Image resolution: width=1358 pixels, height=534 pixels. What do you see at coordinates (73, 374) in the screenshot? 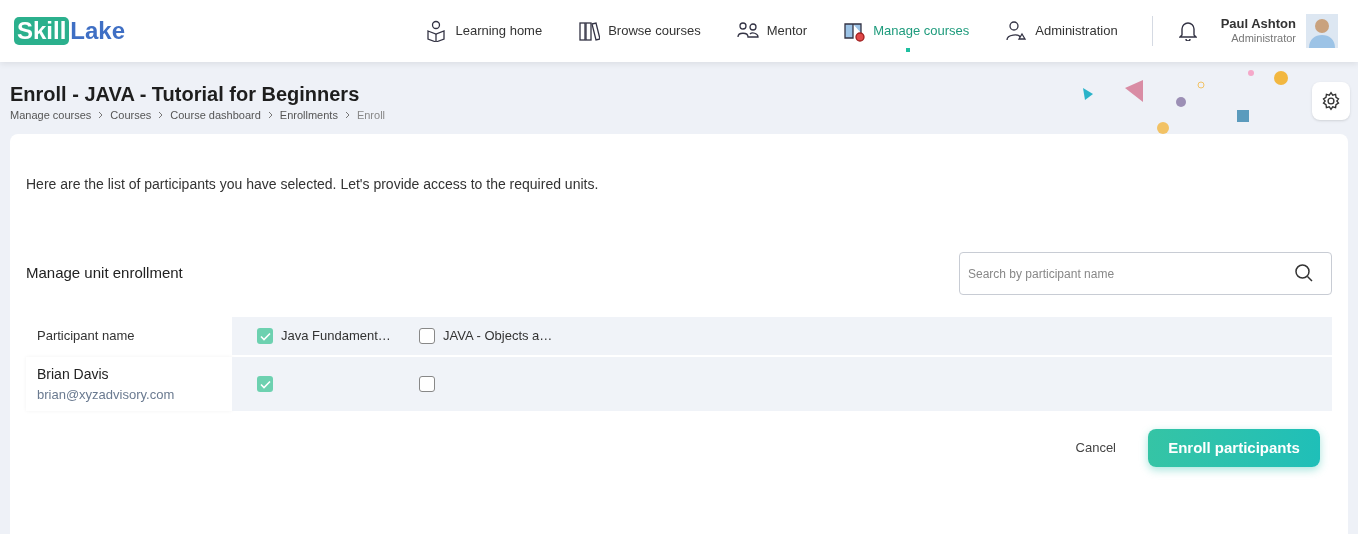
I see `participant-name: Brian Davis` at bounding box center [73, 374].